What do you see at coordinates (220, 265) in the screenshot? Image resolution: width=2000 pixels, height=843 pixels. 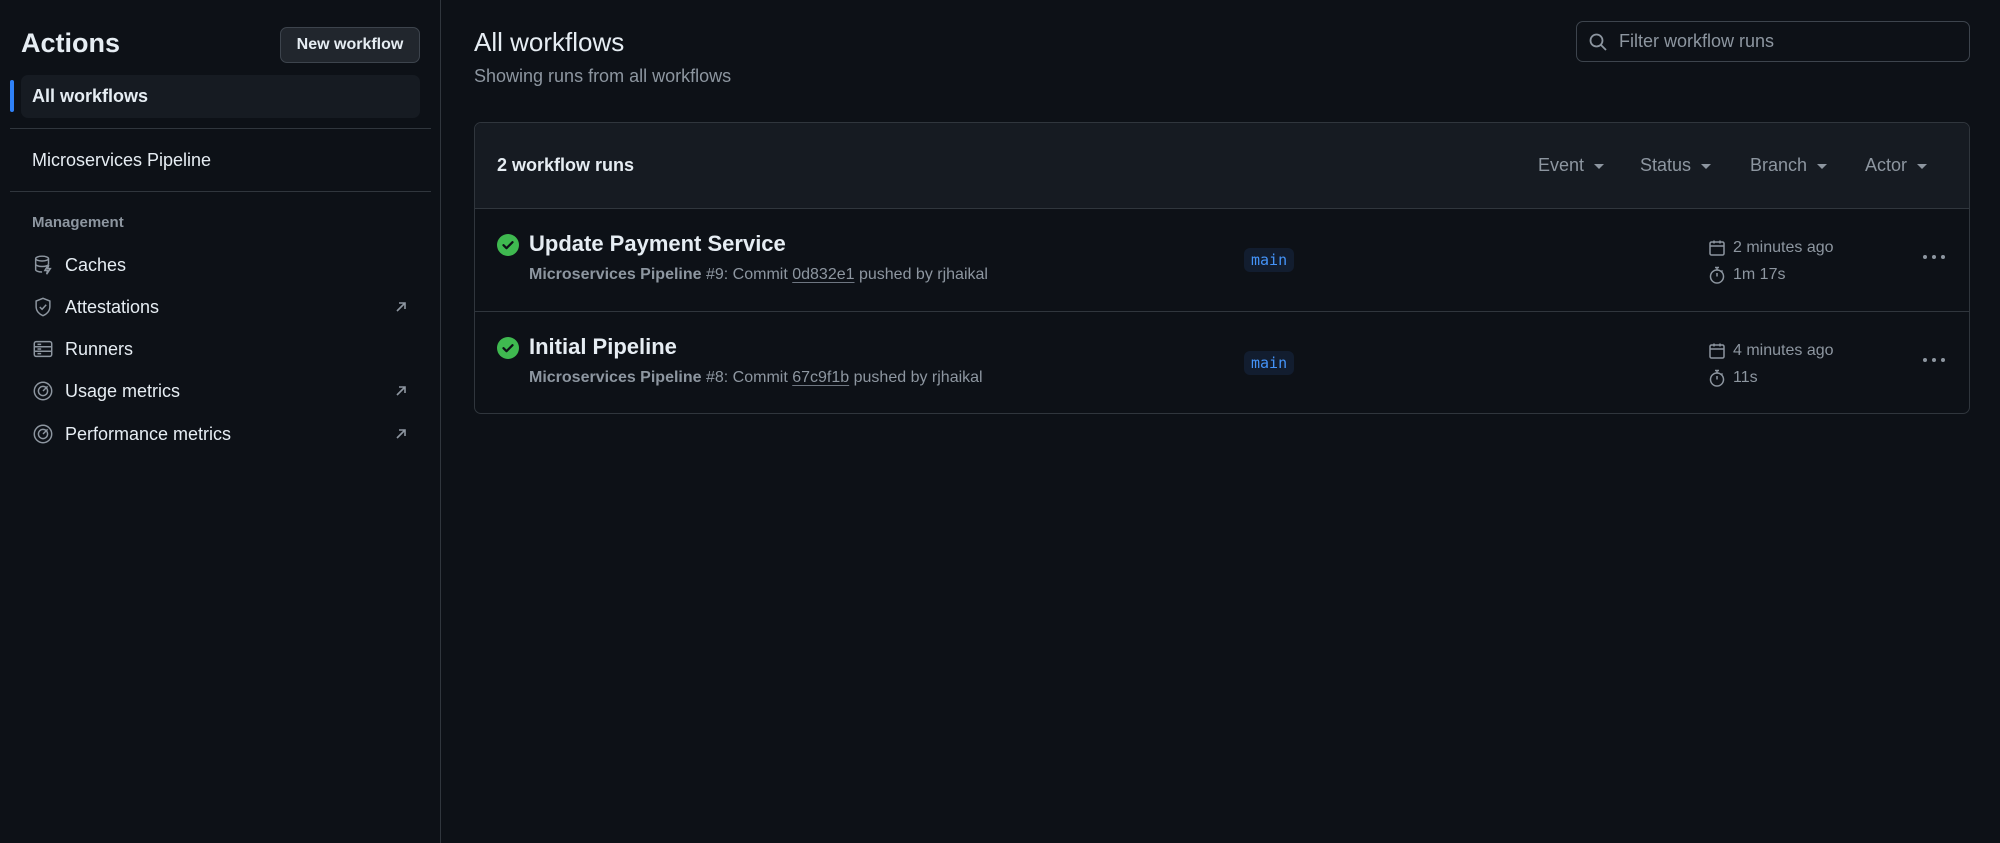 I see `sidebar-item-caches: Caches` at bounding box center [220, 265].